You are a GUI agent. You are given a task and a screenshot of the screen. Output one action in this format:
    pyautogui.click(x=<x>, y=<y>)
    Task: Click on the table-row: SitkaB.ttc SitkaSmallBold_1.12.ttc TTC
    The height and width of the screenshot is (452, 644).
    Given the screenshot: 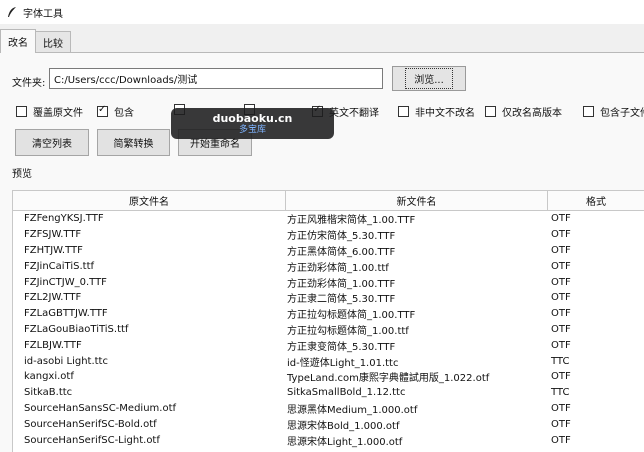 What is the action you would take?
    pyautogui.click(x=328, y=393)
    